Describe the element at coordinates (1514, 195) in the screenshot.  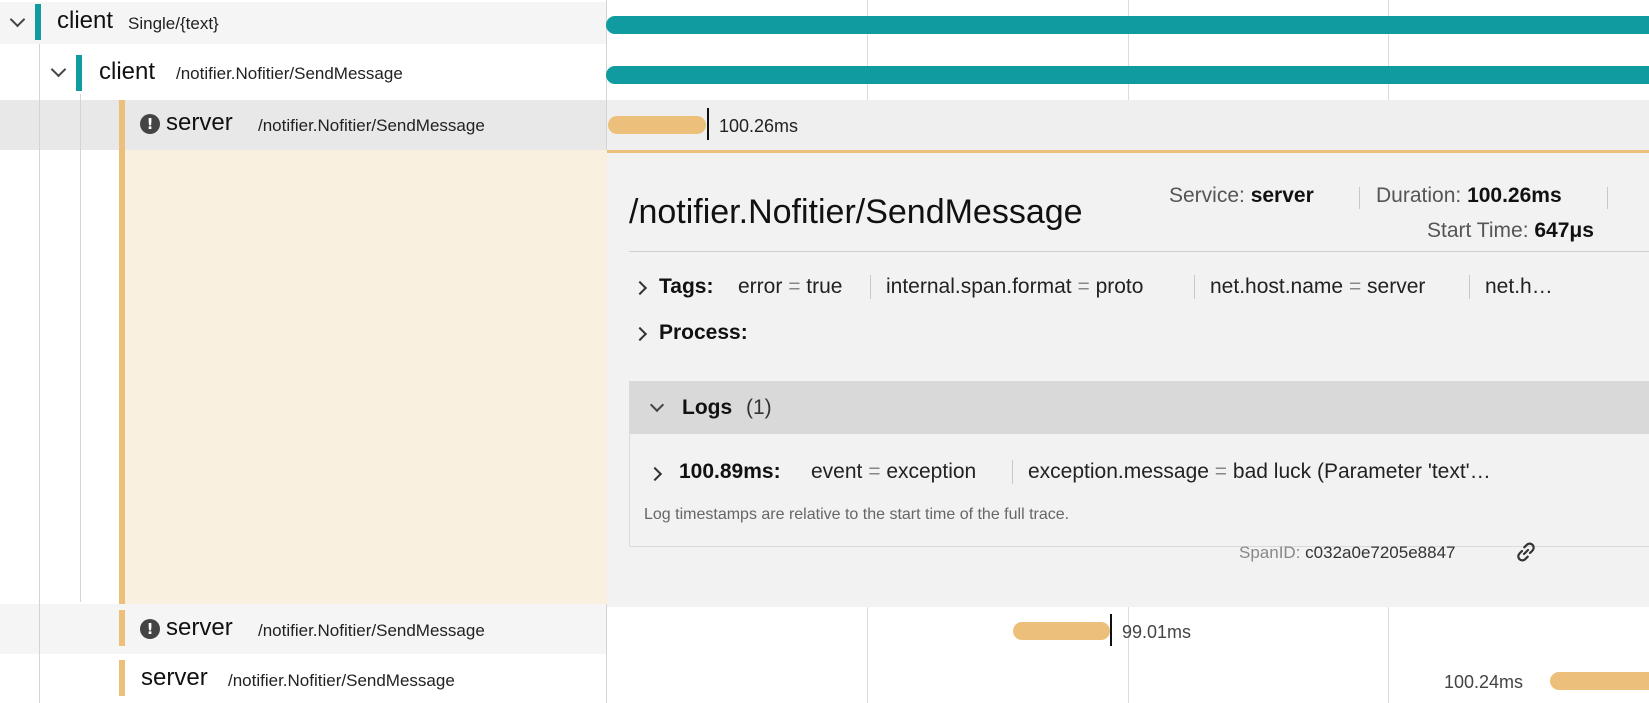
I see `duration-value: 100.26ms` at that location.